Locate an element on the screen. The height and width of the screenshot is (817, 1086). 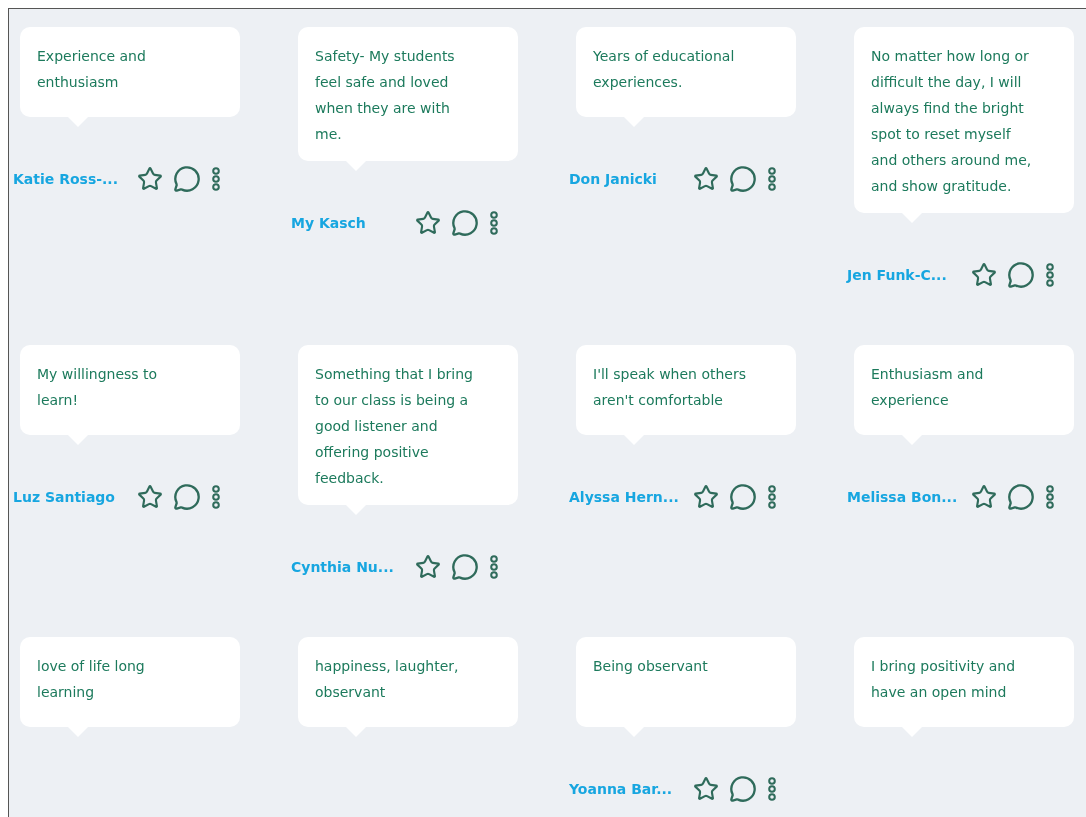
answer-bubble: I'll speak when others aren't comfortable is located at coordinates (686, 390).